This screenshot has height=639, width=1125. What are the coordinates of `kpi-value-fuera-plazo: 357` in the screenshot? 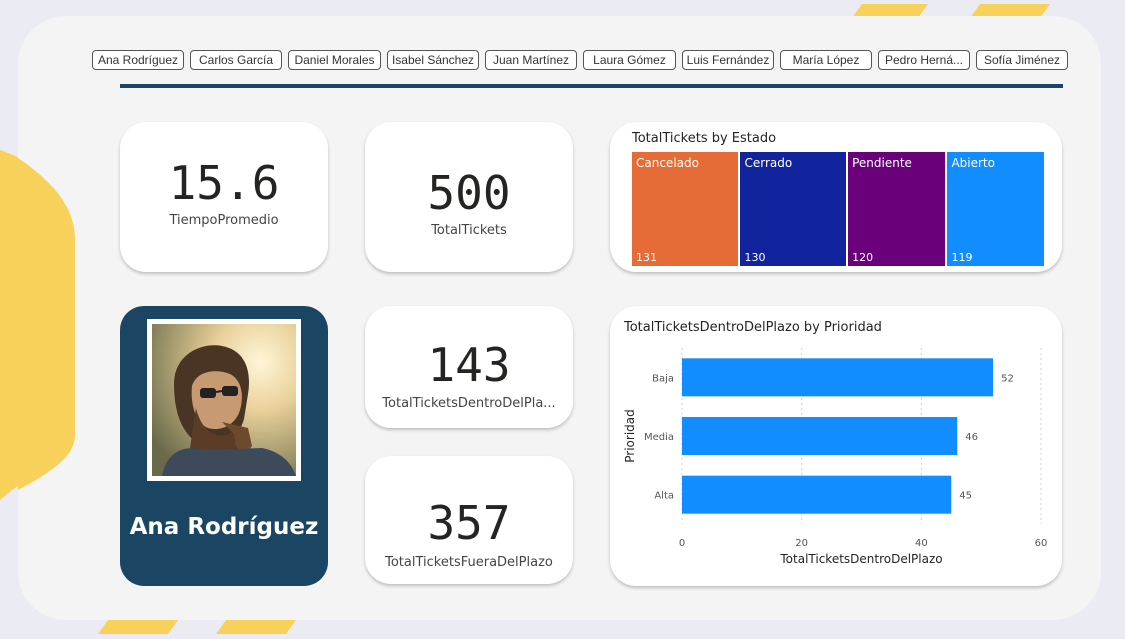 It's located at (469, 523).